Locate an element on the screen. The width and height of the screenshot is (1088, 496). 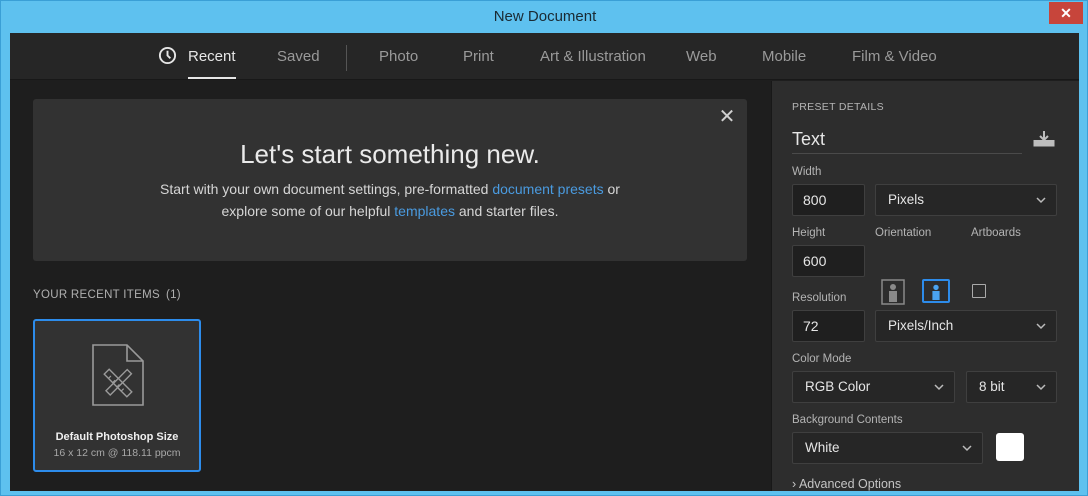
tab-saved: Saved is located at coordinates (298, 56).